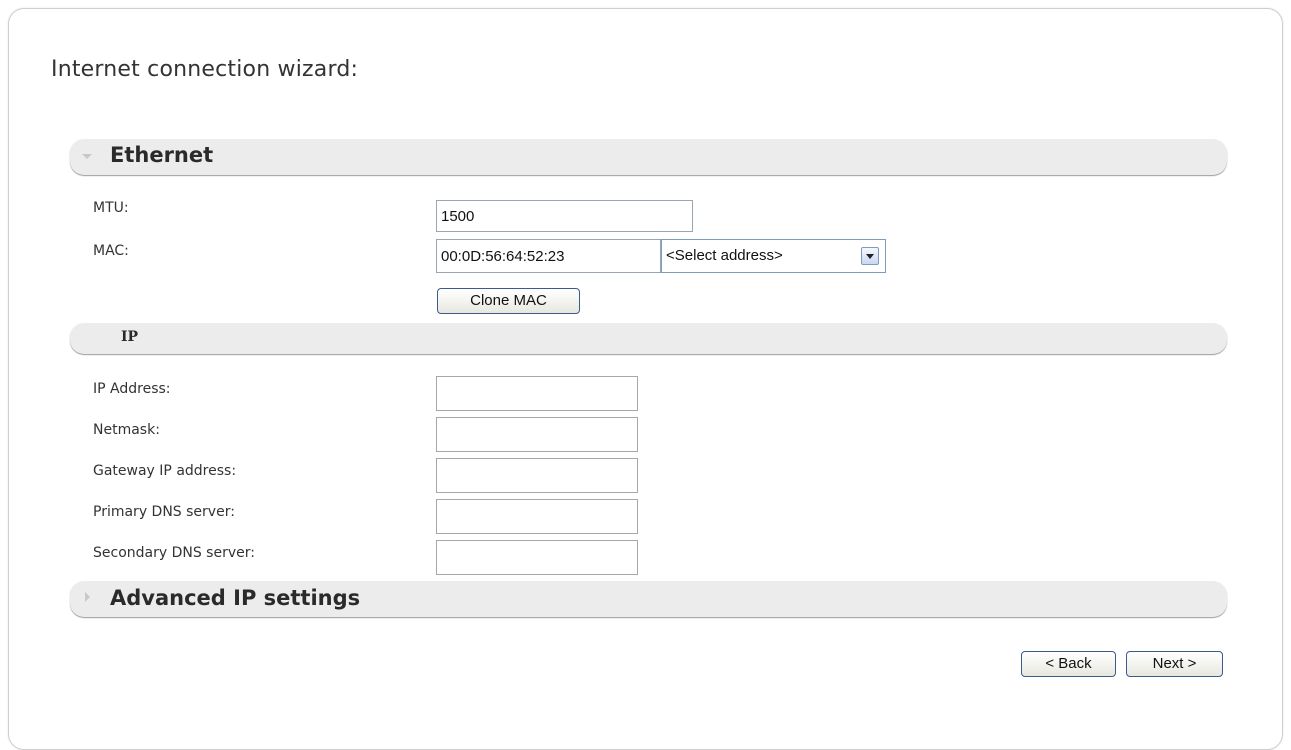 This screenshot has width=1291, height=750. What do you see at coordinates (1174, 664) in the screenshot?
I see `next-button: Next >` at bounding box center [1174, 664].